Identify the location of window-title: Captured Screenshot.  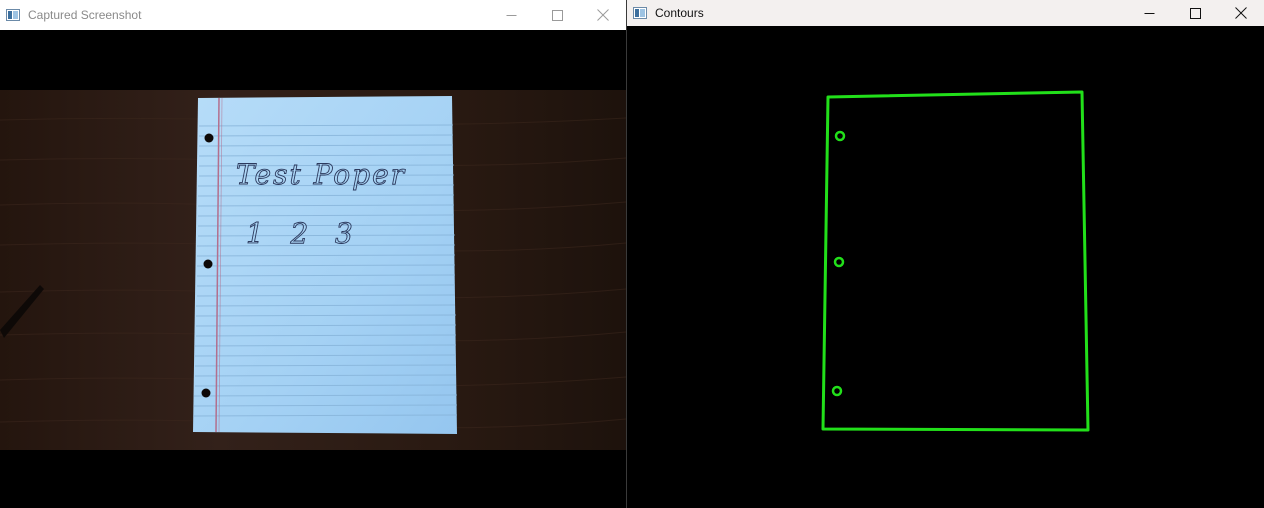
(85, 15).